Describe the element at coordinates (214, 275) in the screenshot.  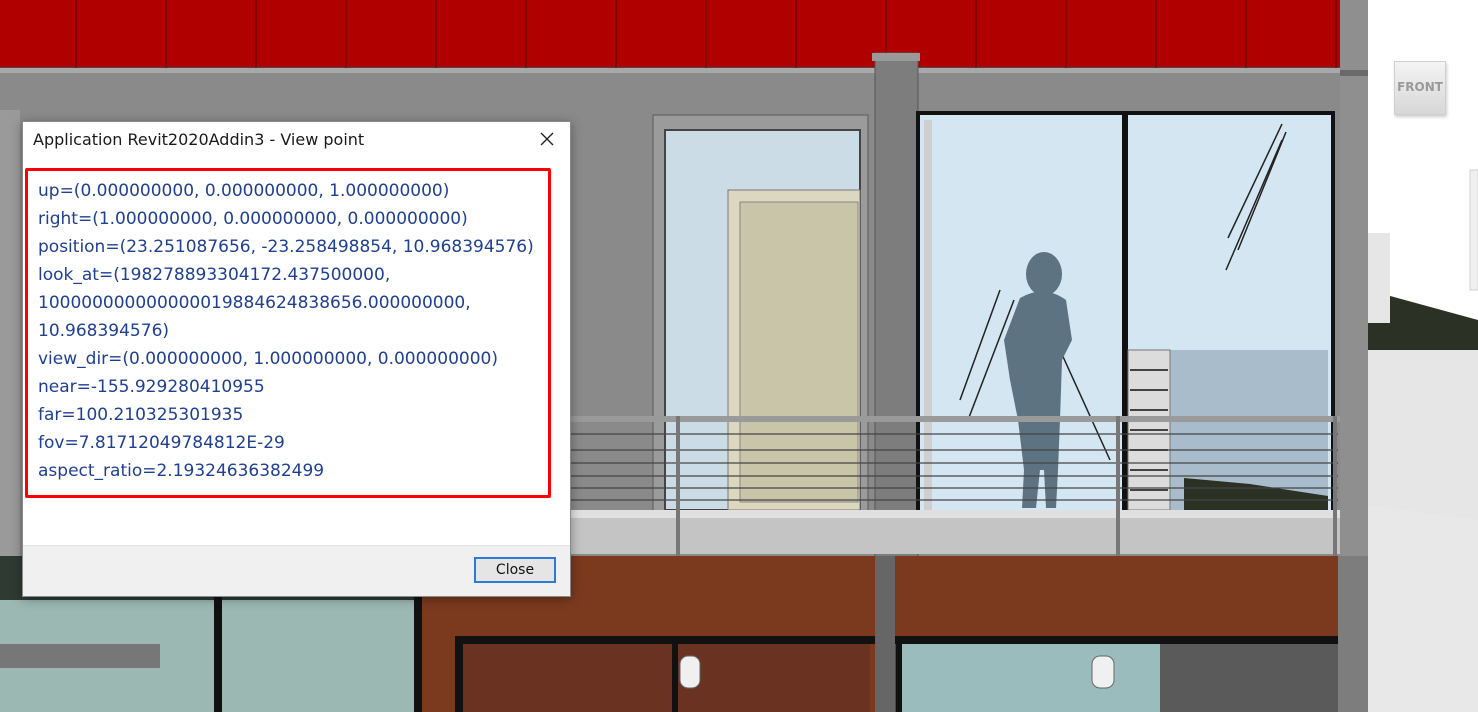
I see `info-line-look-at: look_at=(198278893304172.437500000,` at that location.